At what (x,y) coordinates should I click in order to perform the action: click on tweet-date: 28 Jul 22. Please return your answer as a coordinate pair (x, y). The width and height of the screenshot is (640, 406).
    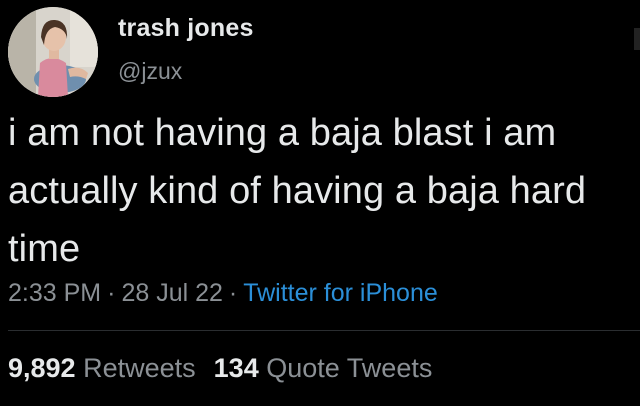
    Looking at the image, I should click on (171, 293).